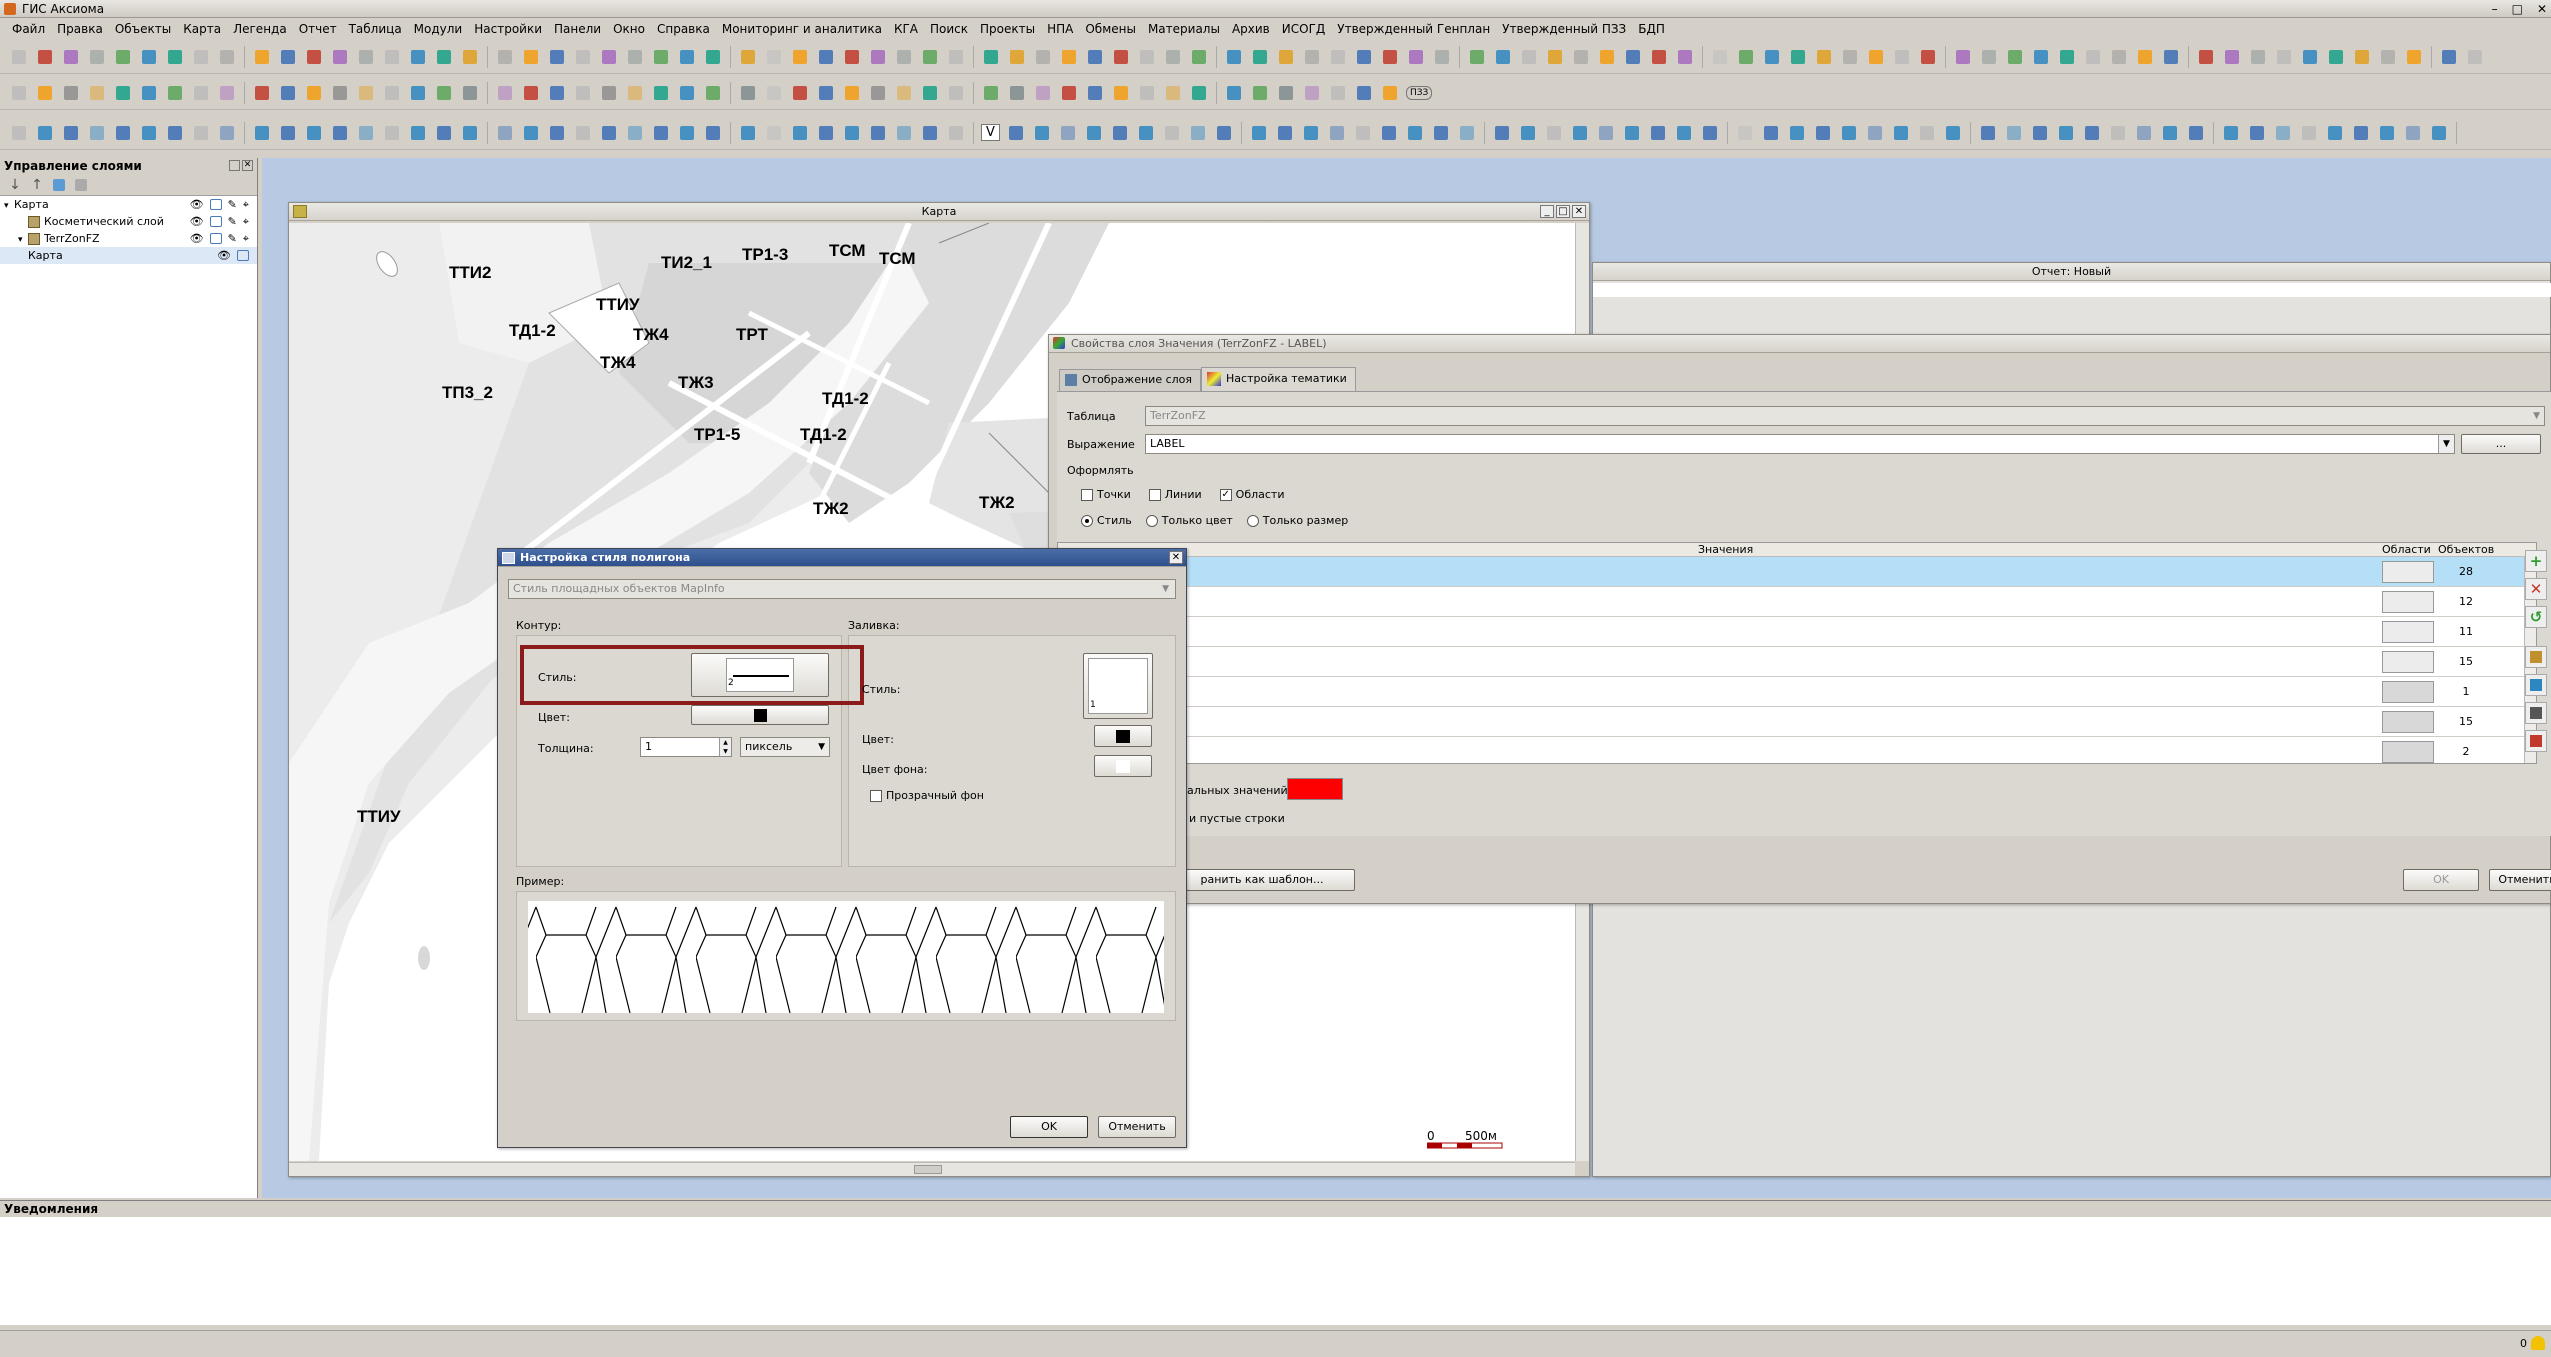 This screenshot has height=1357, width=2551. I want to click on main-tool-19-icon, so click(531, 57).